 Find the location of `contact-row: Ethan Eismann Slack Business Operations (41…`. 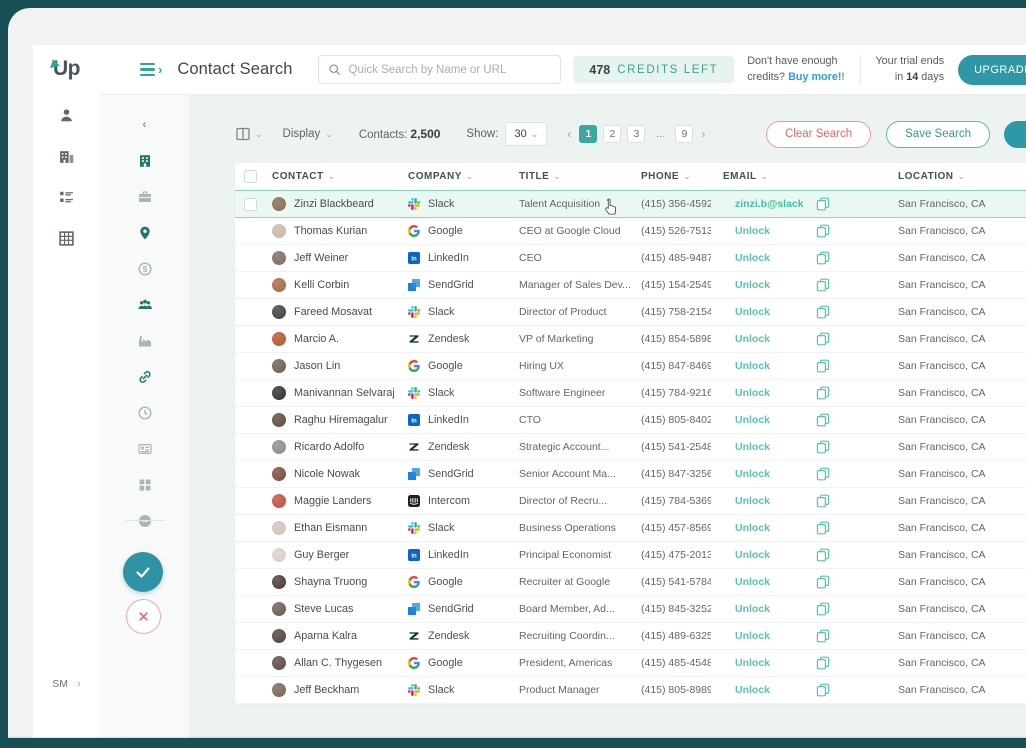

contact-row: Ethan Eismann Slack Business Operations (41… is located at coordinates (630, 528).